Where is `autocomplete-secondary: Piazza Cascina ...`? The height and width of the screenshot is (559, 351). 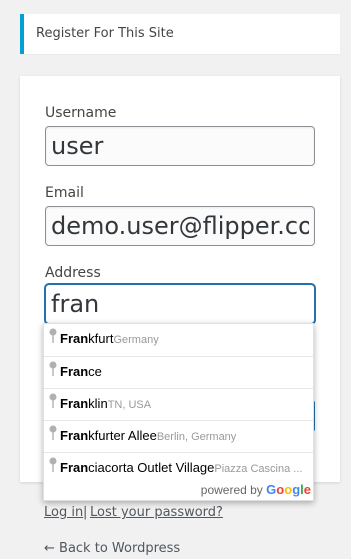
autocomplete-secondary: Piazza Cascina ... is located at coordinates (258, 469).